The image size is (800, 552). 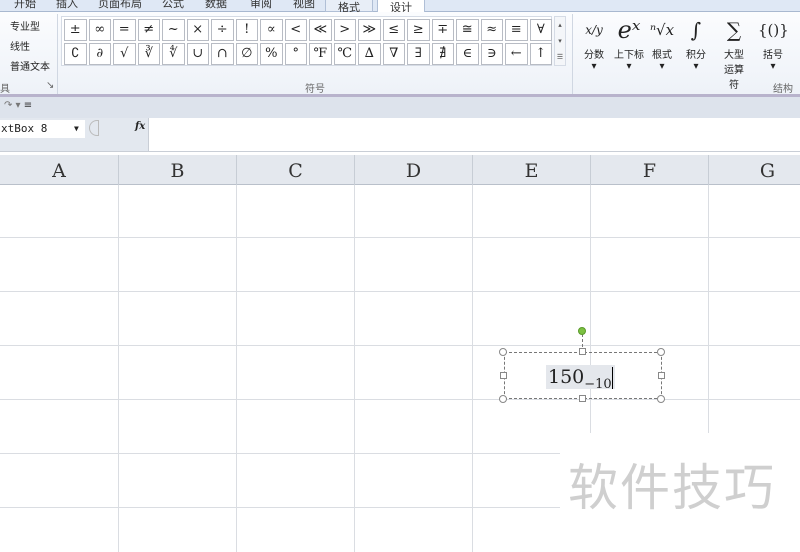 I want to click on watermark: 软件技巧, so click(x=680, y=492).